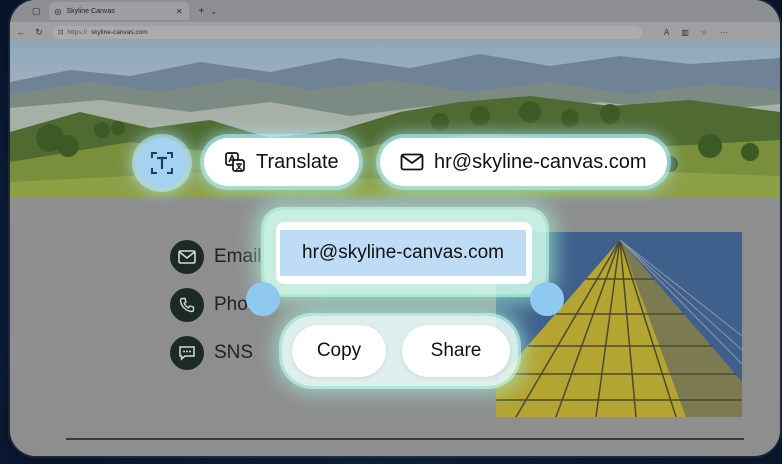 This screenshot has height=464, width=782. What do you see at coordinates (118, 11) in the screenshot?
I see `browser-tab: ◎ Skyline Canvas ✕` at bounding box center [118, 11].